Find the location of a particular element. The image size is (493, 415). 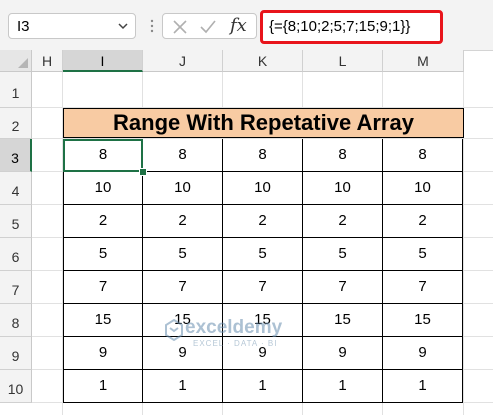

row-header-1: 1 is located at coordinates (16, 90).